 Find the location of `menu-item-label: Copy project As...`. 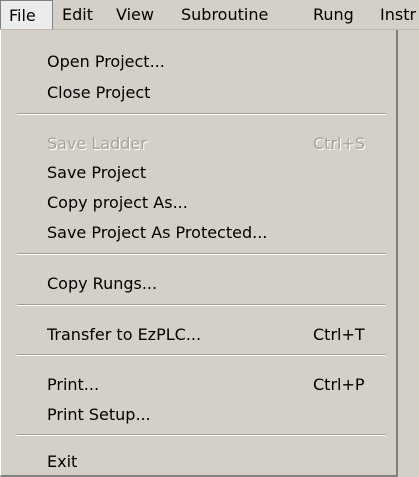

menu-item-label: Copy project As... is located at coordinates (117, 202).